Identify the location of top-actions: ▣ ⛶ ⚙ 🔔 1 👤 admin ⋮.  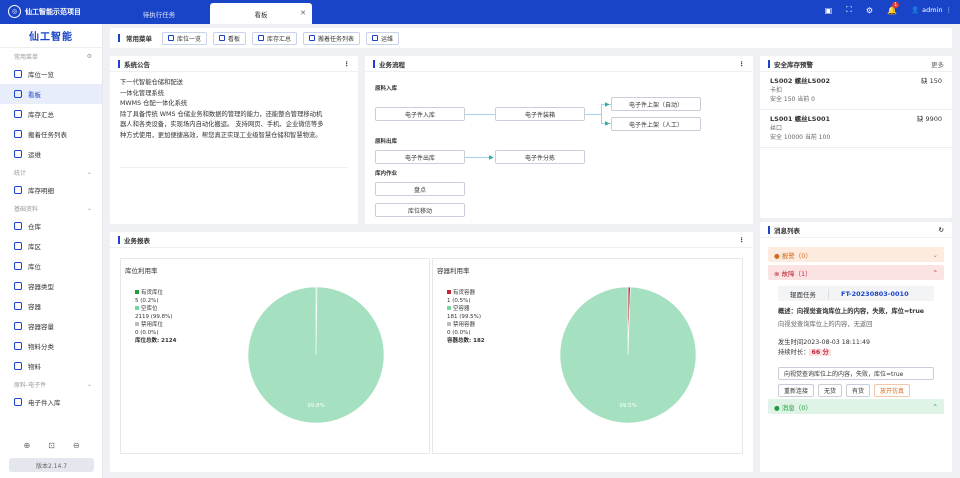
(888, 8).